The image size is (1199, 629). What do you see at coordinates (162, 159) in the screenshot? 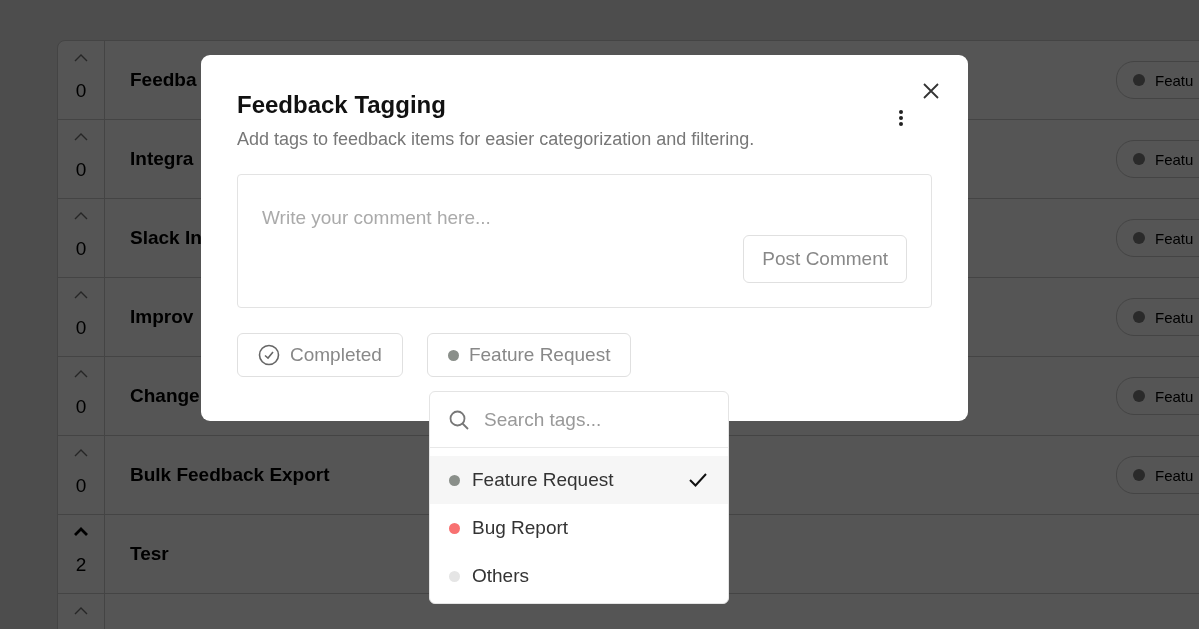
I see `feedback-title: Integra` at bounding box center [162, 159].